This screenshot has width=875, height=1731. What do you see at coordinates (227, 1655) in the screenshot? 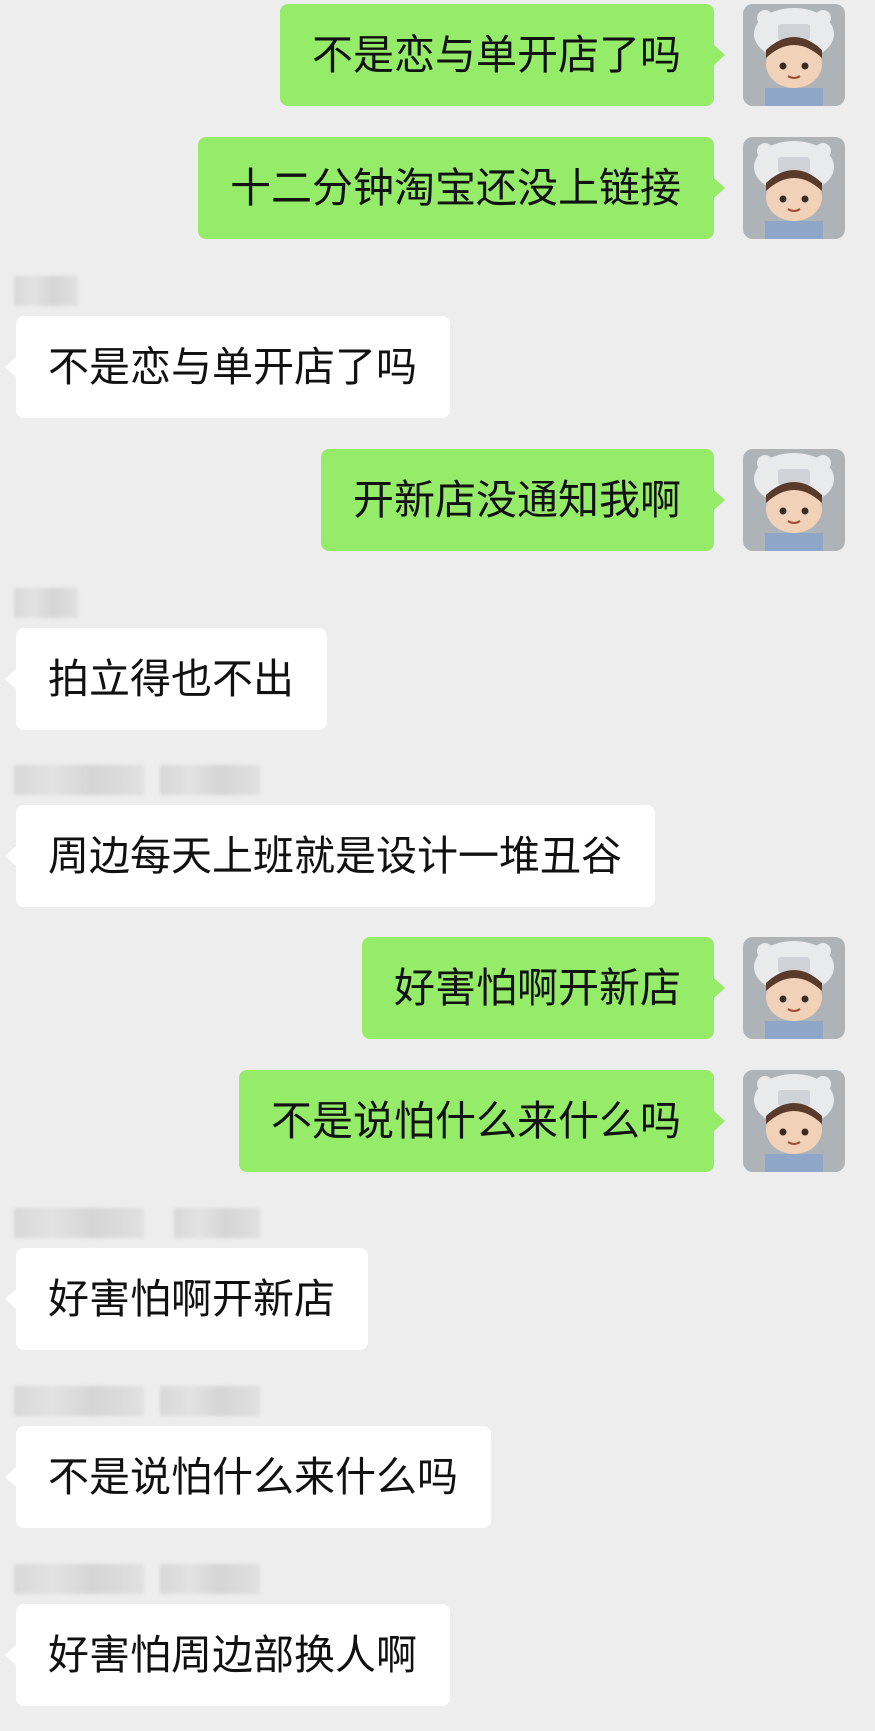
I see `message-bubble: 好害怕周边部换人啊` at bounding box center [227, 1655].